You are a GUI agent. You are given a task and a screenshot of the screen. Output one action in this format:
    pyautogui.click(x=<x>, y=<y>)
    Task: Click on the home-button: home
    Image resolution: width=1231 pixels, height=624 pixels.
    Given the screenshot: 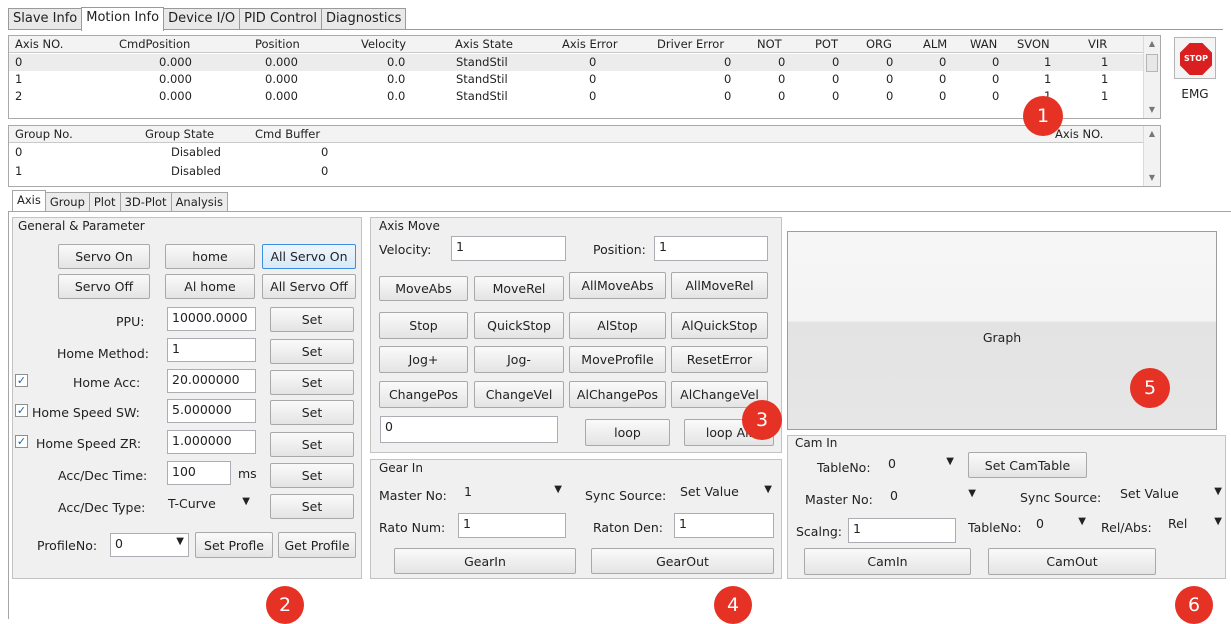 What is the action you would take?
    pyautogui.click(x=210, y=256)
    